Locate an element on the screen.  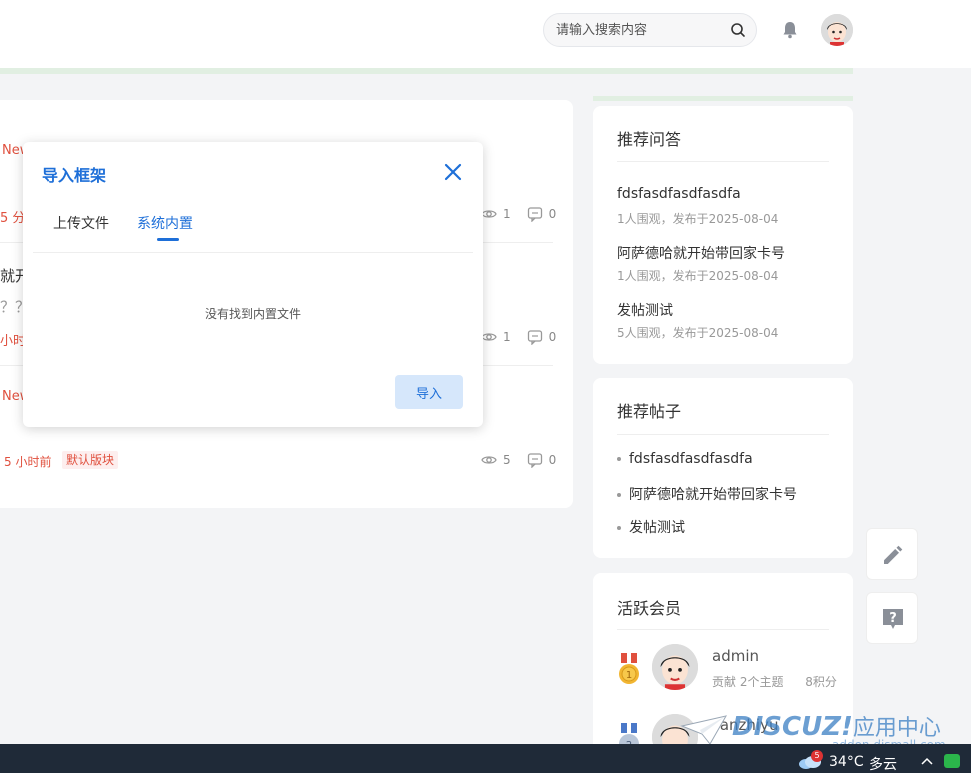
user-avatar is located at coordinates (837, 30).